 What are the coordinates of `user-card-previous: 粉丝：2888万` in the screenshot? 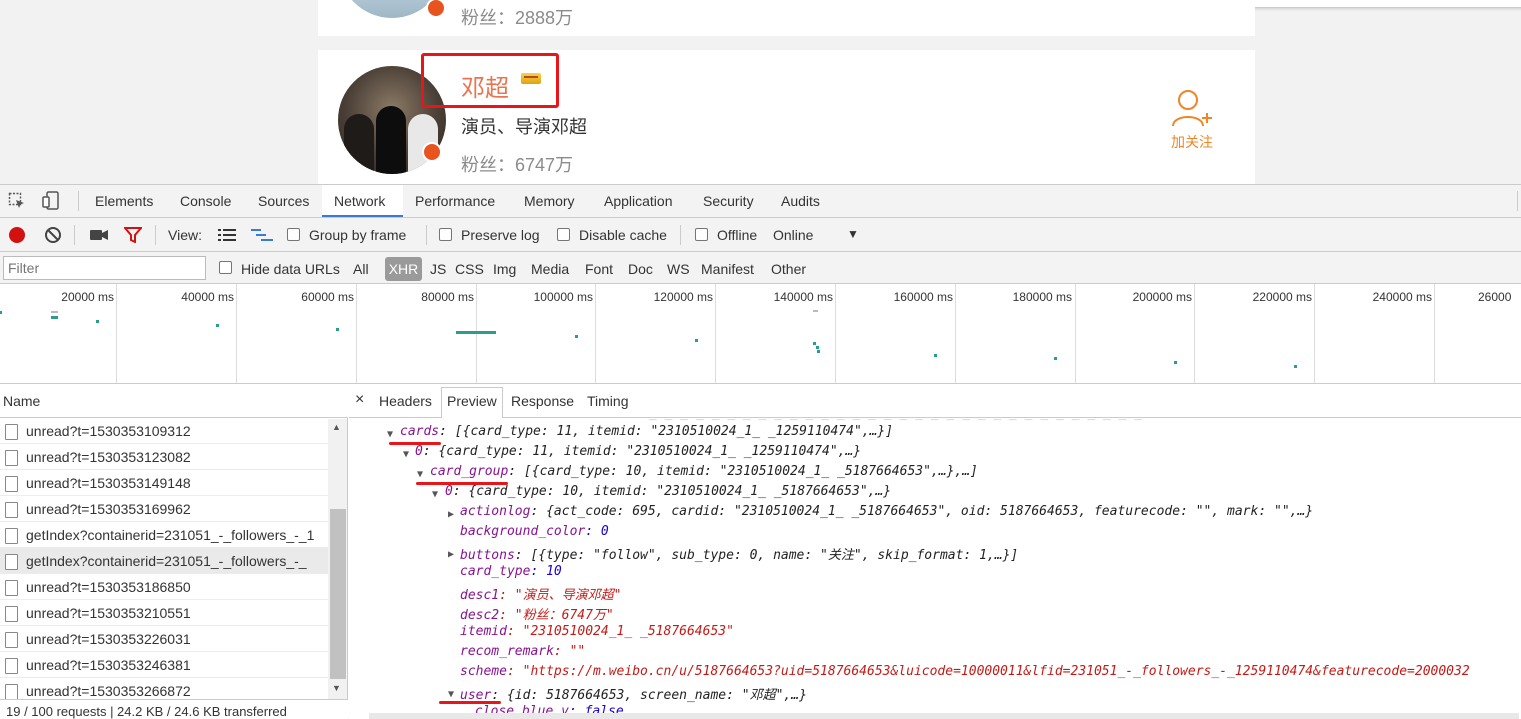 It's located at (786, 18).